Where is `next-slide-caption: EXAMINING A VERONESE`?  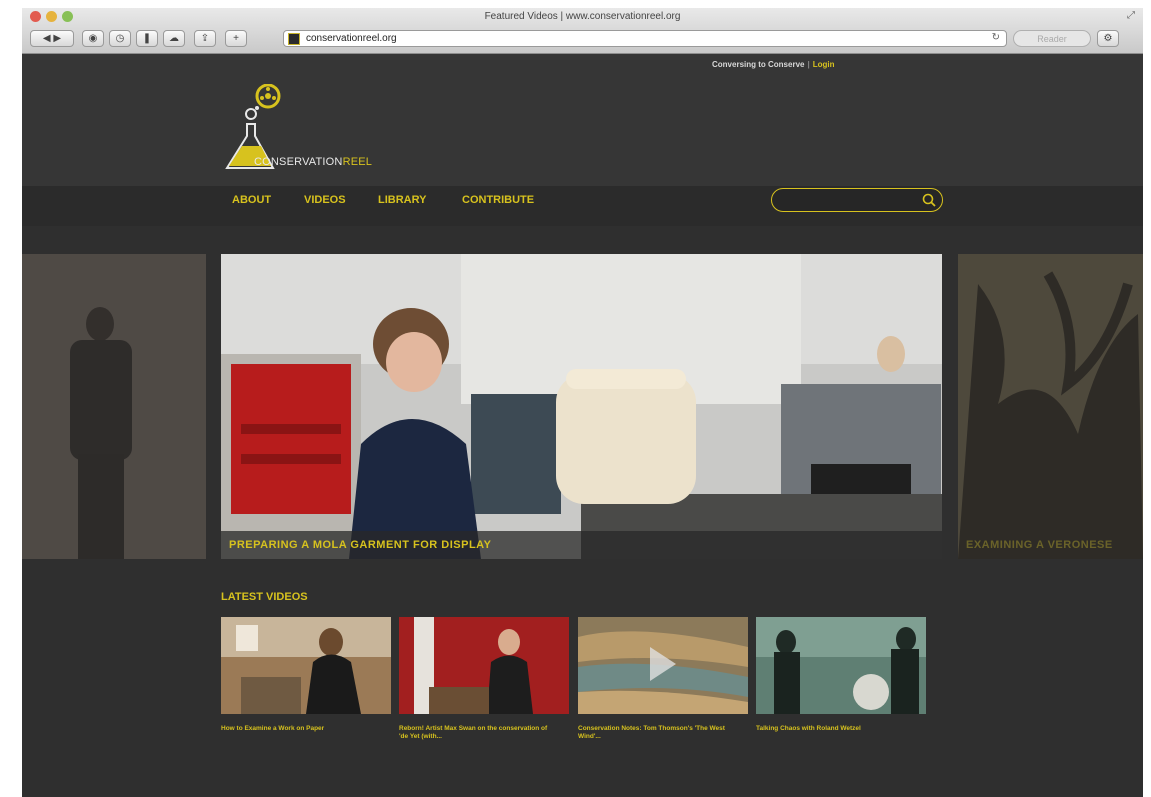 next-slide-caption: EXAMINING A VERONESE is located at coordinates (1039, 545).